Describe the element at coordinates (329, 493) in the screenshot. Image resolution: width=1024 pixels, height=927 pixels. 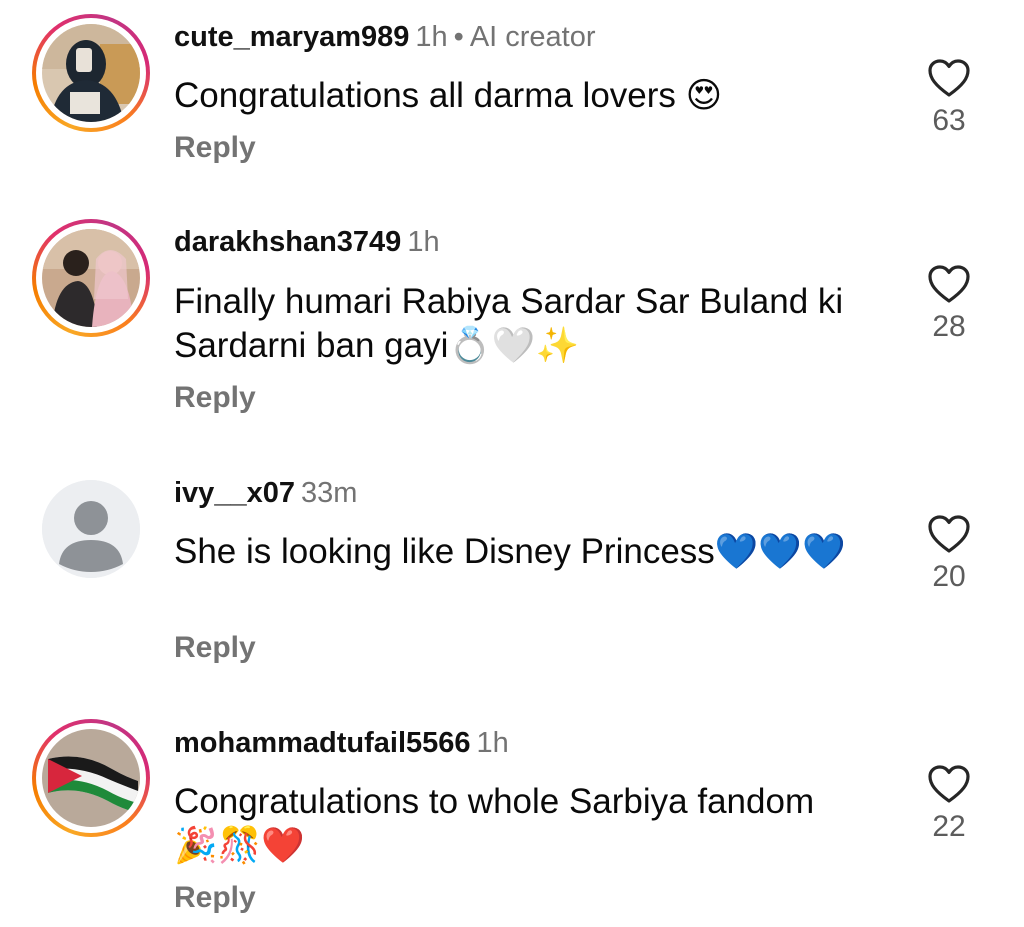
I see `comment-time: 33m` at that location.